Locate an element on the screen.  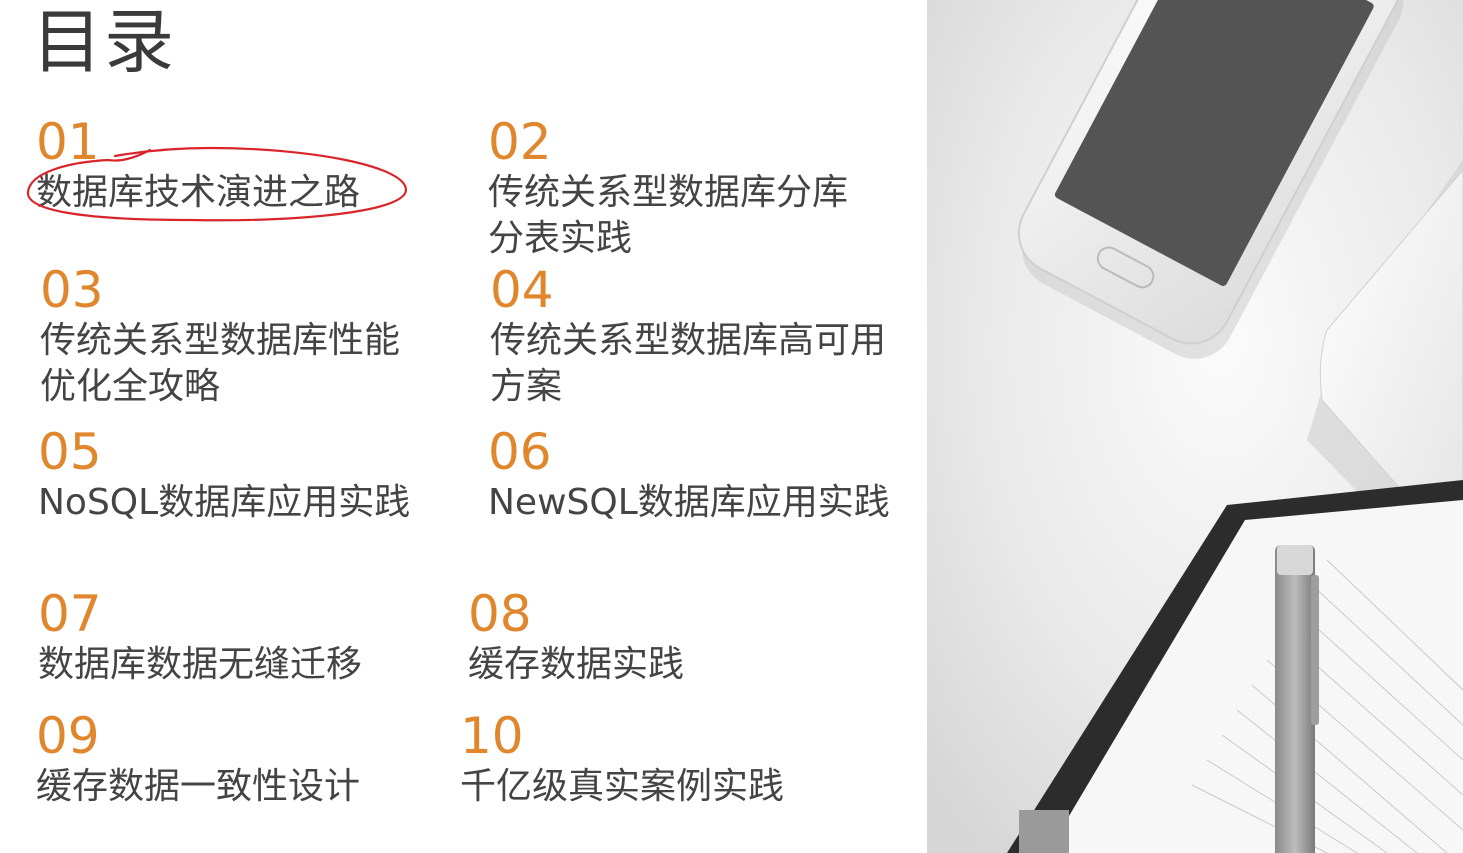
toc-item-01: 01 数据库技术演进之路 is located at coordinates (198, 165).